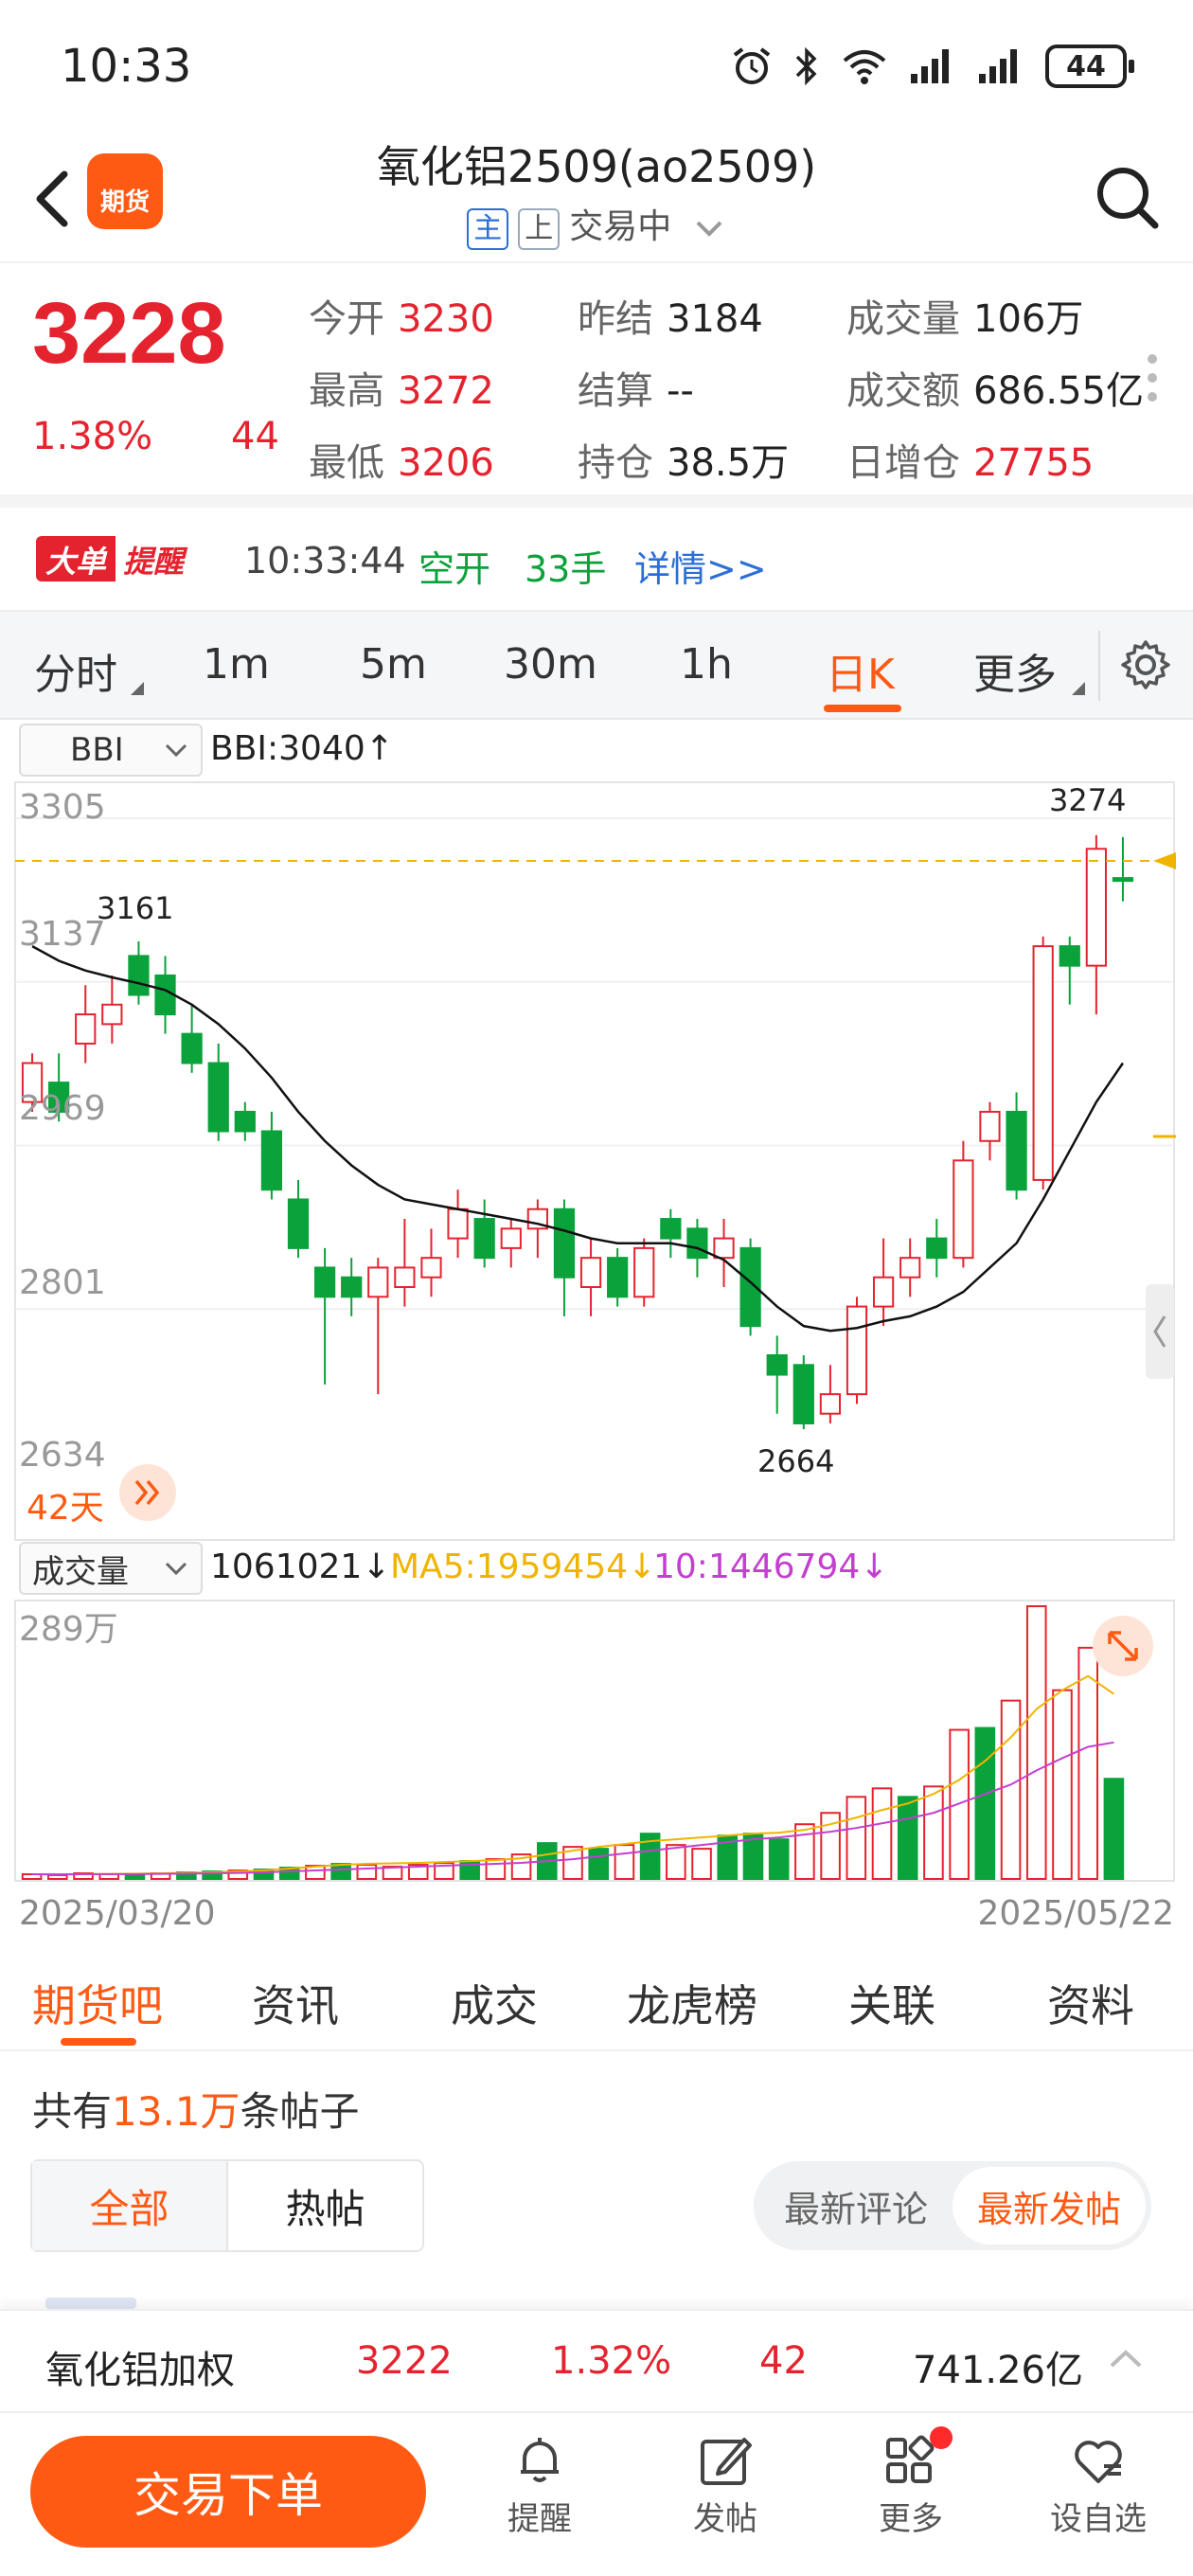 The height and width of the screenshot is (2576, 1193). I want to click on tab-news: 资讯, so click(295, 2003).